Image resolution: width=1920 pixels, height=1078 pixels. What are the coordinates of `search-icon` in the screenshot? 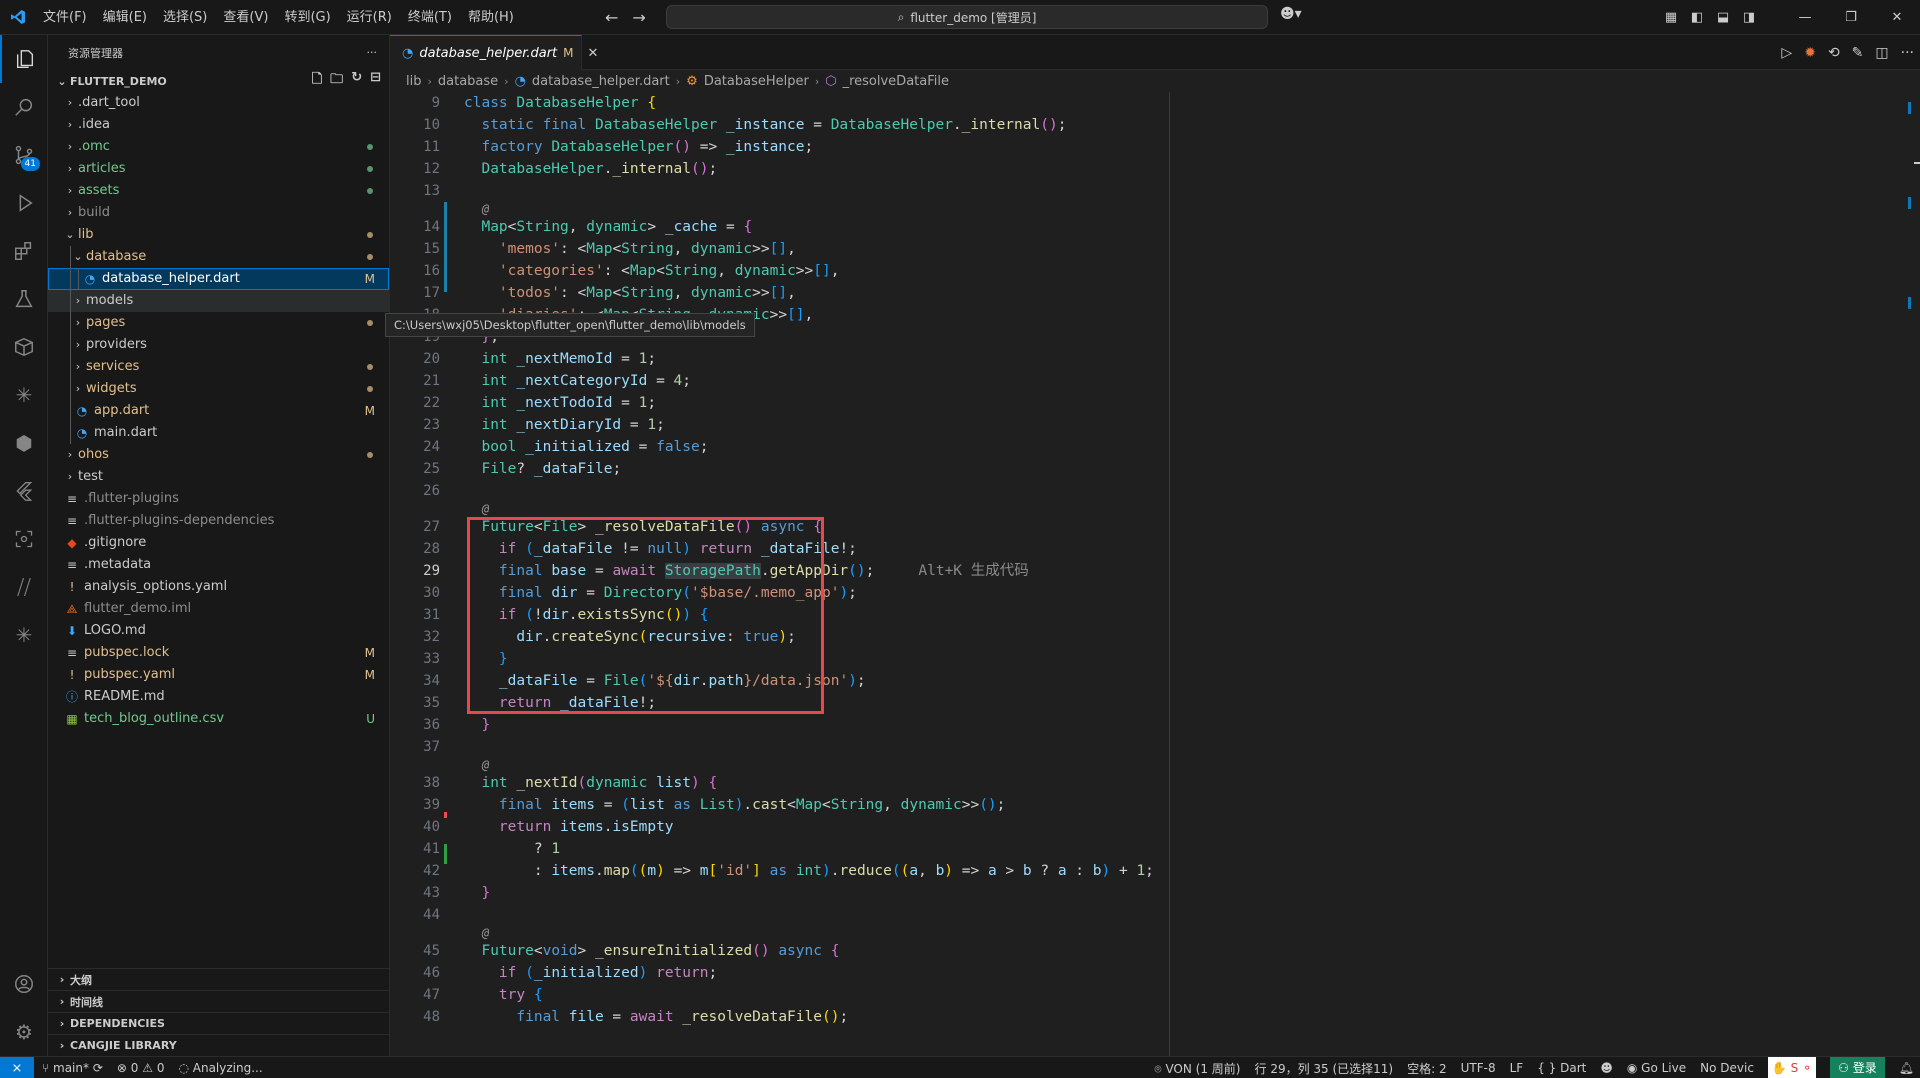 It's located at (24, 107).